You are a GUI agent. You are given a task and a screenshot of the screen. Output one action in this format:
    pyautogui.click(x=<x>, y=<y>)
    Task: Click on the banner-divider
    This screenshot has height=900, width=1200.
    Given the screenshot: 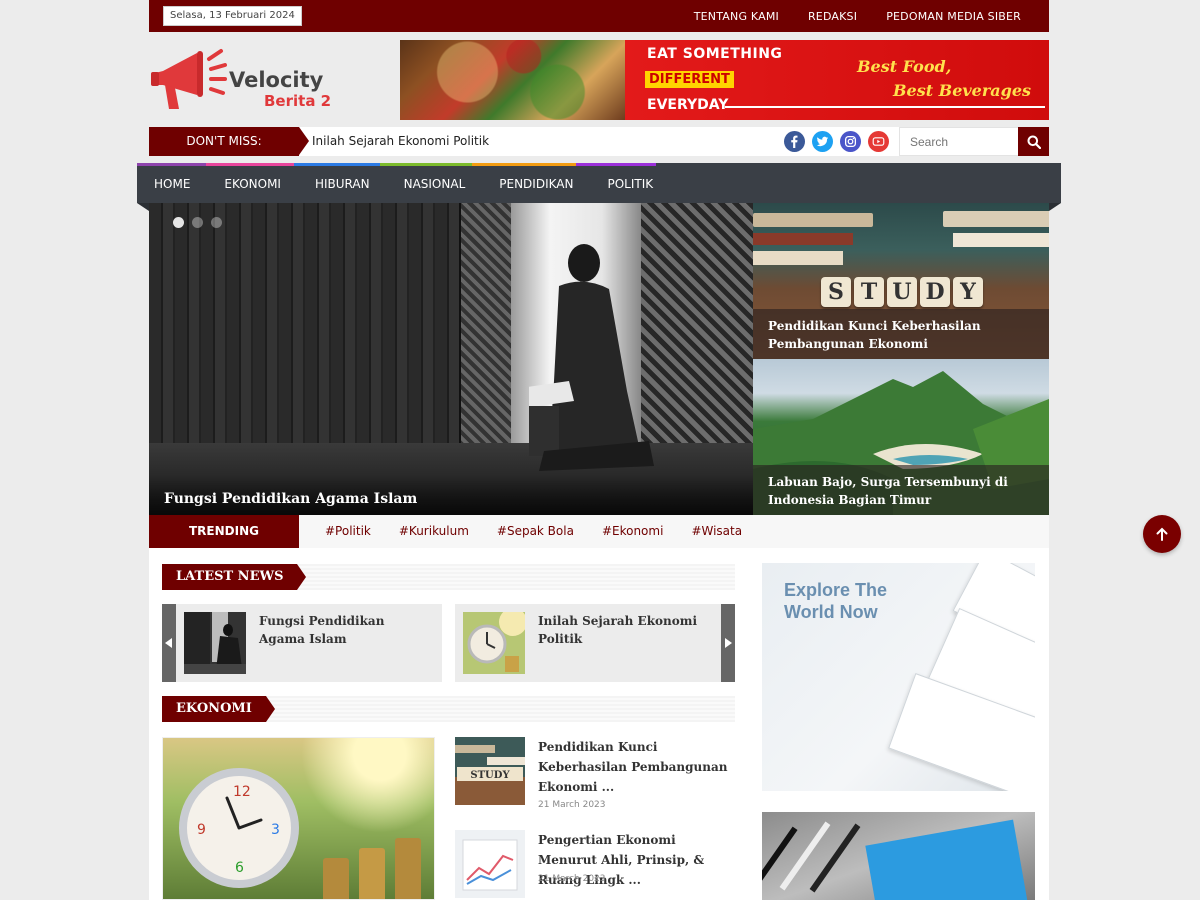 What is the action you would take?
    pyautogui.click(x=885, y=107)
    